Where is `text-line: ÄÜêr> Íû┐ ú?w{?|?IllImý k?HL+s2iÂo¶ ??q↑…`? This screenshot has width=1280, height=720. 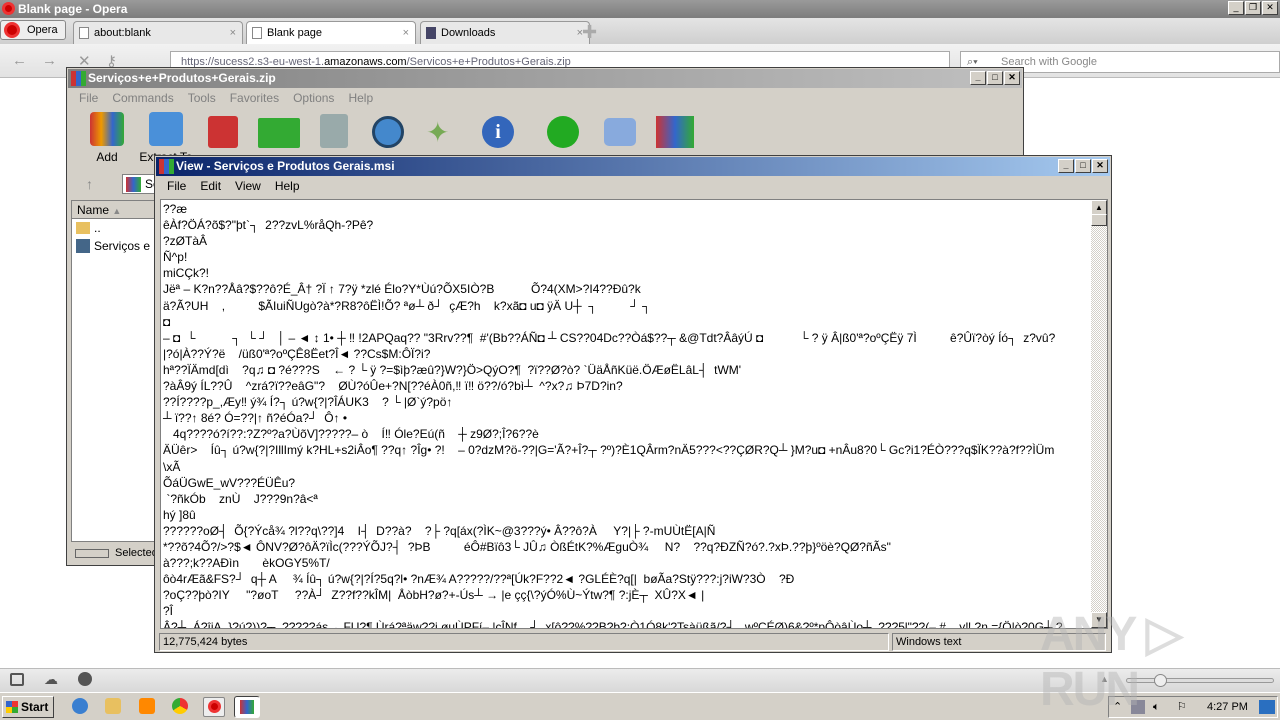 text-line: ÄÜêr> Íû┐ ú?w{?|?IllImý k?HL+s2iÂo¶ ??q↑… is located at coordinates (609, 450).